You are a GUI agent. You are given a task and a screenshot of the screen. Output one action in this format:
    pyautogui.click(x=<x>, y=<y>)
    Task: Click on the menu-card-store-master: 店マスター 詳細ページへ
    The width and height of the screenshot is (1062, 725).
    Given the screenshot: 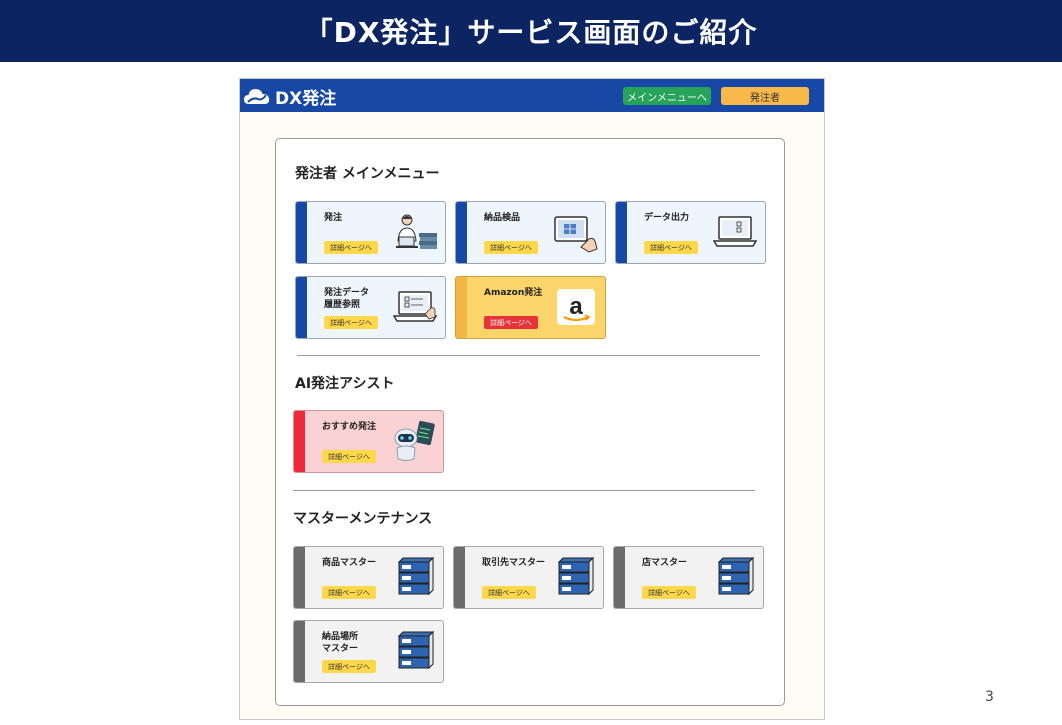 What is the action you would take?
    pyautogui.click(x=688, y=577)
    